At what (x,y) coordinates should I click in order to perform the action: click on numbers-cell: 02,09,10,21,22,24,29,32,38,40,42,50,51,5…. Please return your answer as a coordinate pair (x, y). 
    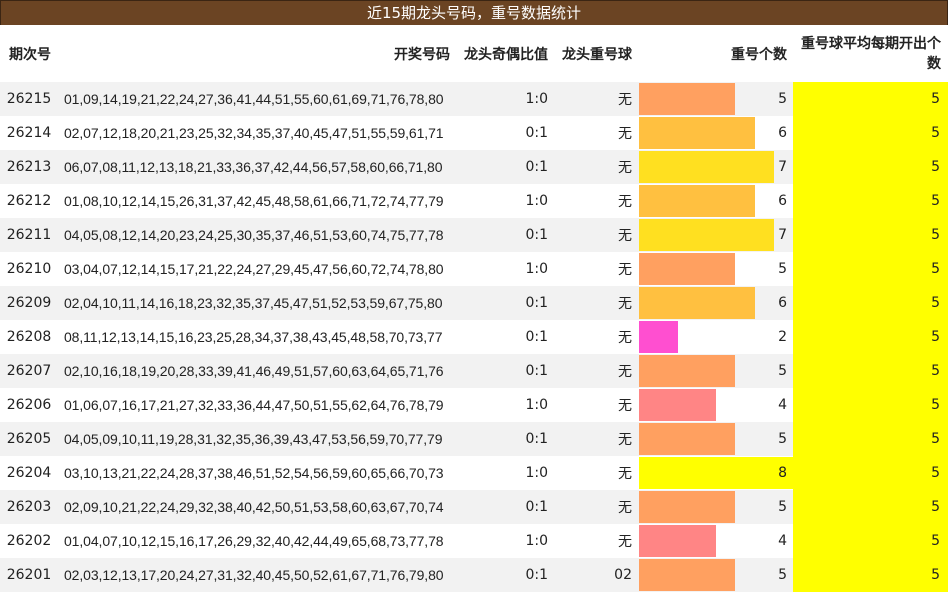
    Looking at the image, I should click on (254, 507).